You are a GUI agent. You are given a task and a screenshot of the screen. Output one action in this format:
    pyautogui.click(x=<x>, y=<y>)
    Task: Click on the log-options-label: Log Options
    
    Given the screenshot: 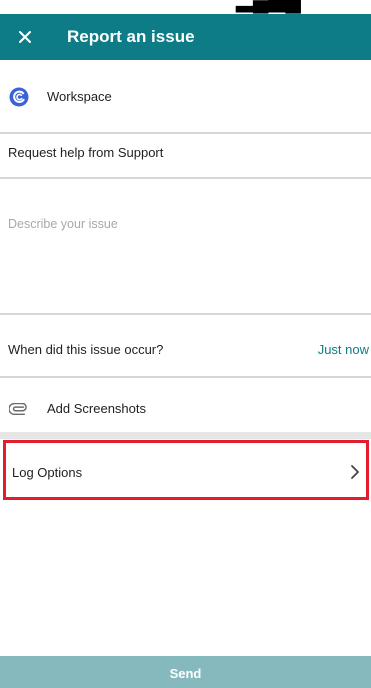 What is the action you would take?
    pyautogui.click(x=47, y=472)
    